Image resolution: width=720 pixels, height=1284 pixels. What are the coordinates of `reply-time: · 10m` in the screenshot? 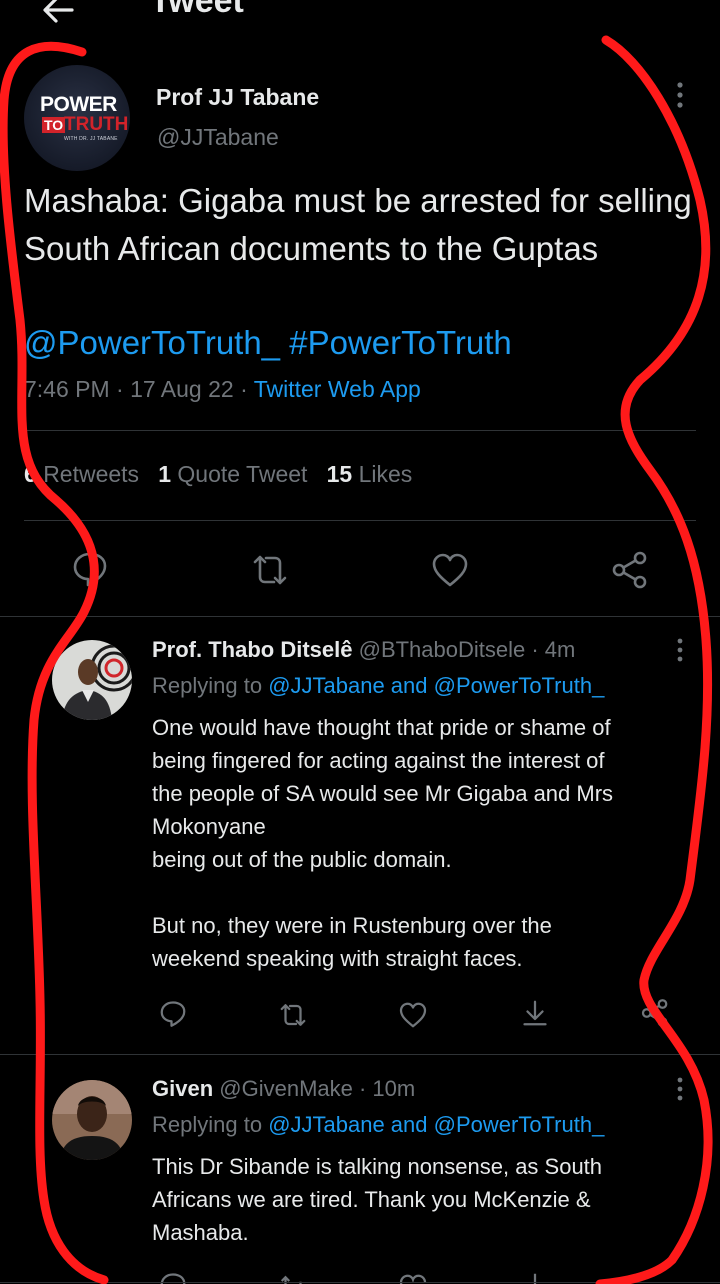 It's located at (384, 1088).